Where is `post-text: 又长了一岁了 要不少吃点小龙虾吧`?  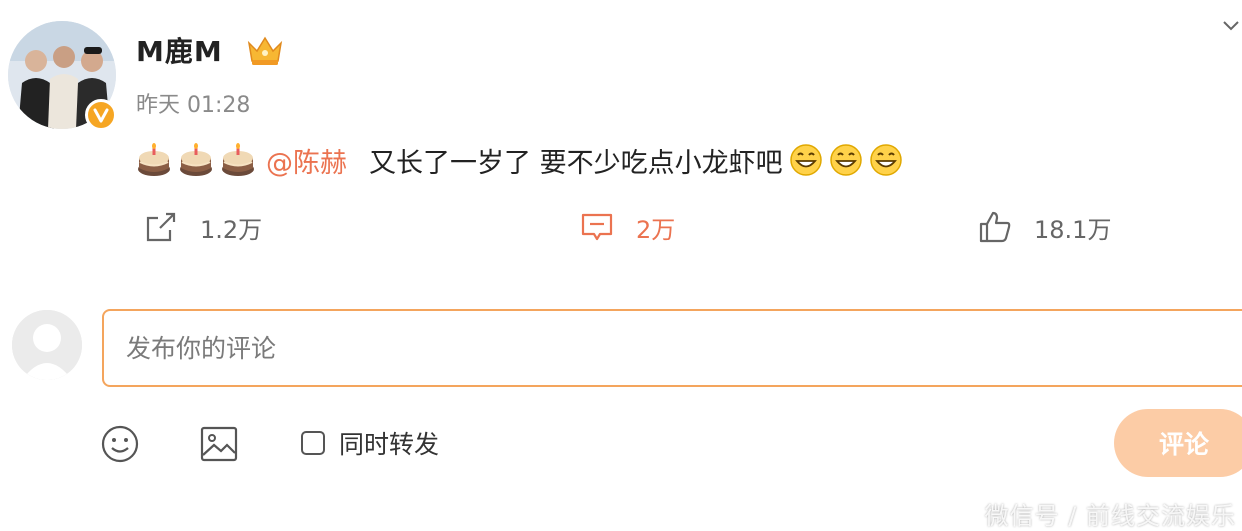 post-text: 又长了一岁了 要不少吃点小龙虾吧 is located at coordinates (576, 163).